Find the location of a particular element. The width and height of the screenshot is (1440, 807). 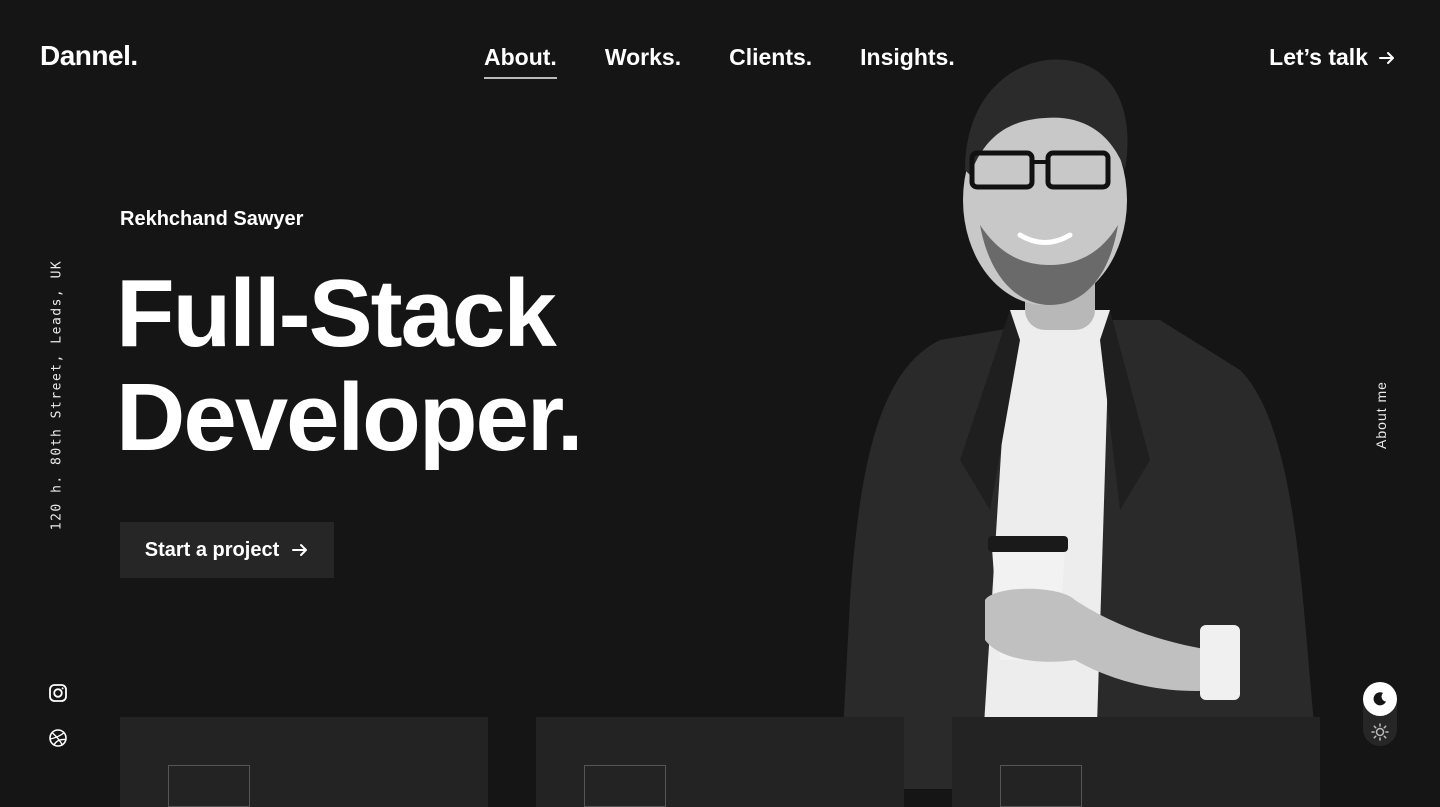

dark-mode-icon is located at coordinates (1379, 699).